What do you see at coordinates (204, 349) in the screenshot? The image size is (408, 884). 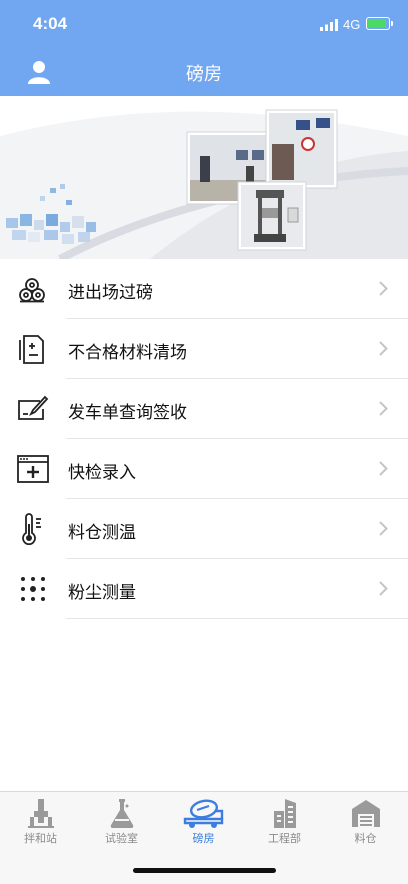 I see `menu-item-unqualified-clear: 不合格材料清场` at bounding box center [204, 349].